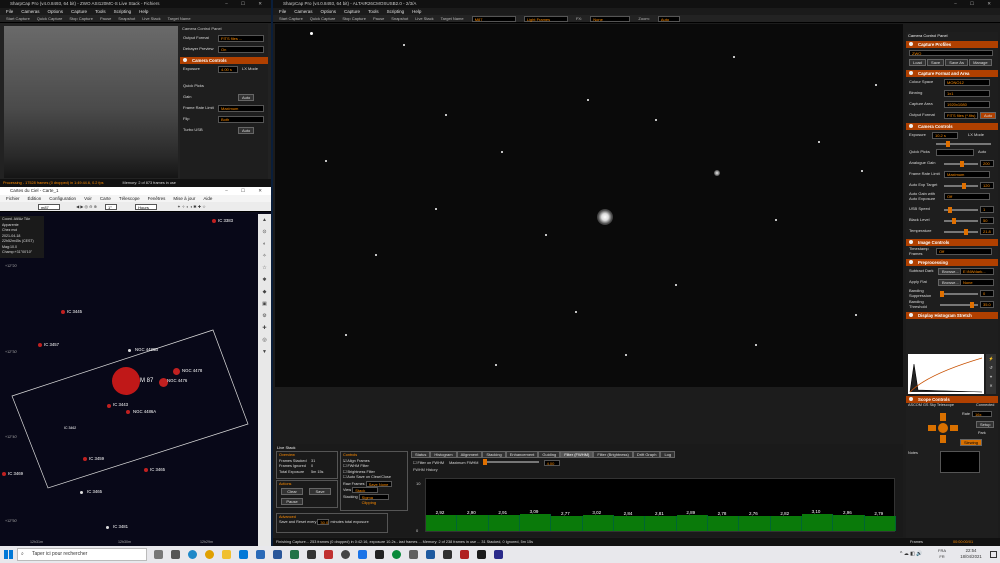 The height and width of the screenshot is (563, 1000). I want to click on cdc-tool-icons: ✦ ✧ ◐ ◑ ✱ ✚ ☆, so click(191, 206).